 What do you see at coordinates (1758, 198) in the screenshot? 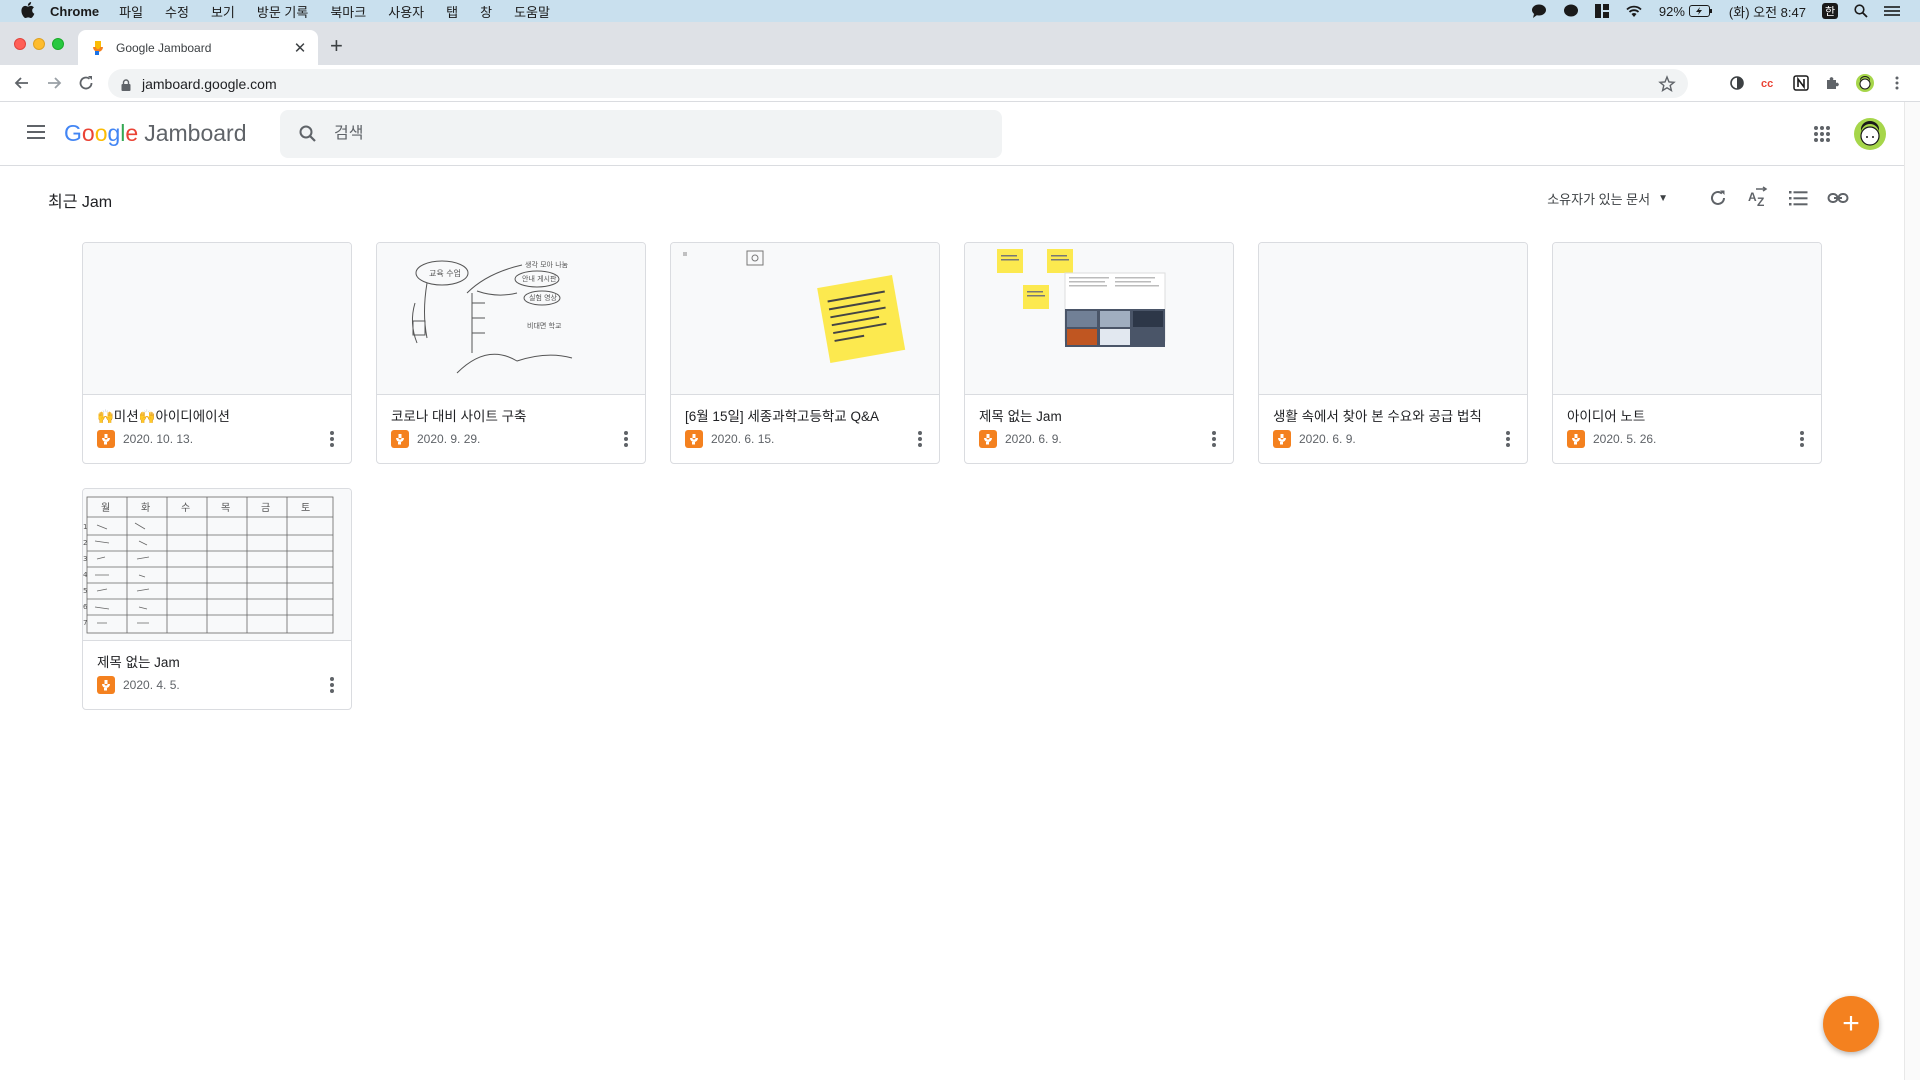
I see `sort-az-icon: AZ` at bounding box center [1758, 198].